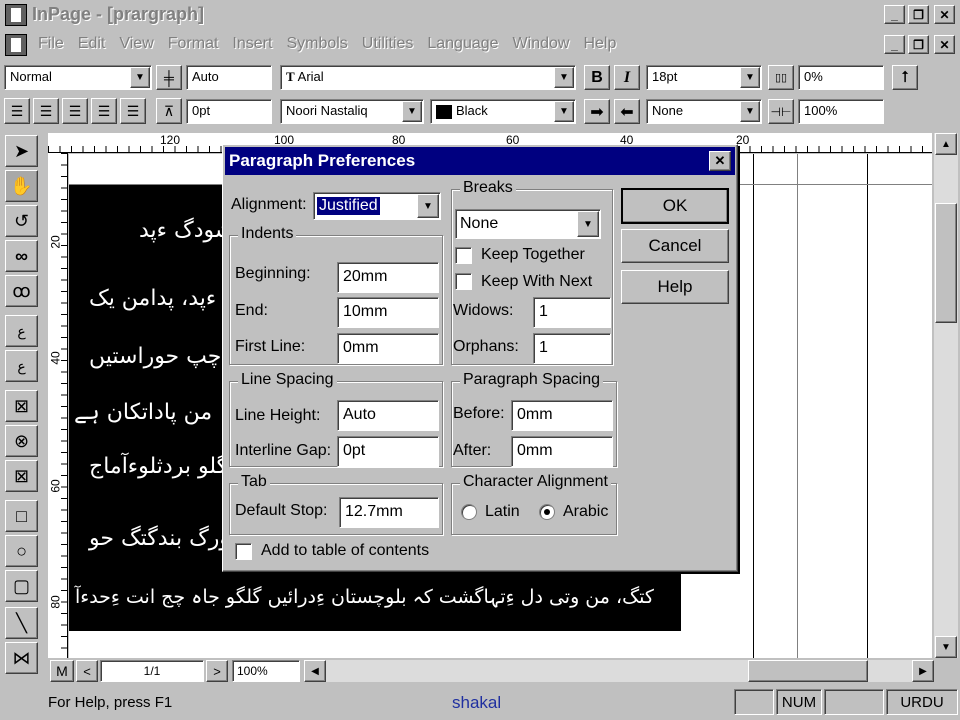 Image resolution: width=960 pixels, height=720 pixels. Describe the element at coordinates (16, 45) in the screenshot. I see `doc-icon` at that location.